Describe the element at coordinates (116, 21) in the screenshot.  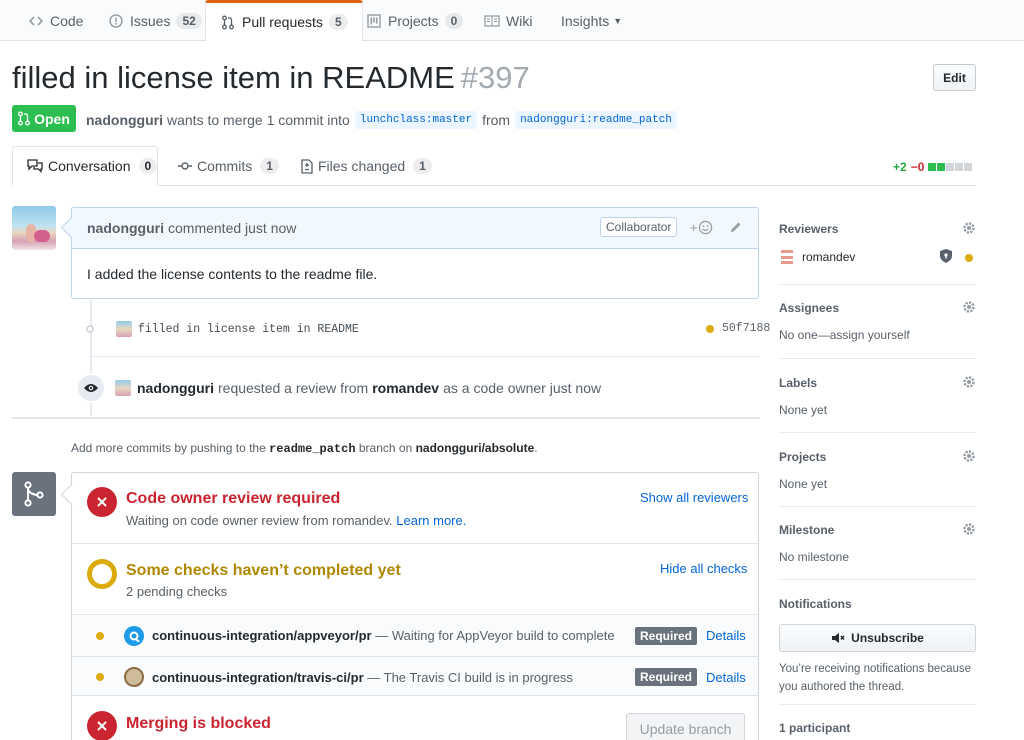
I see `issue-icon` at that location.